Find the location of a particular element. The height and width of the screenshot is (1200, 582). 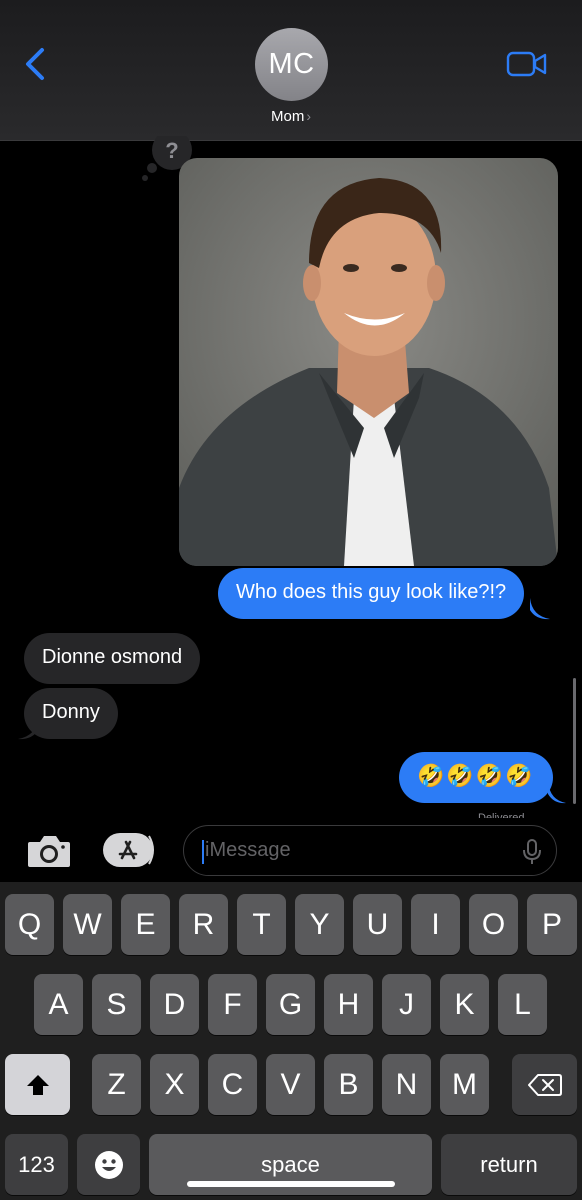

key-a: A is located at coordinates (58, 1004).